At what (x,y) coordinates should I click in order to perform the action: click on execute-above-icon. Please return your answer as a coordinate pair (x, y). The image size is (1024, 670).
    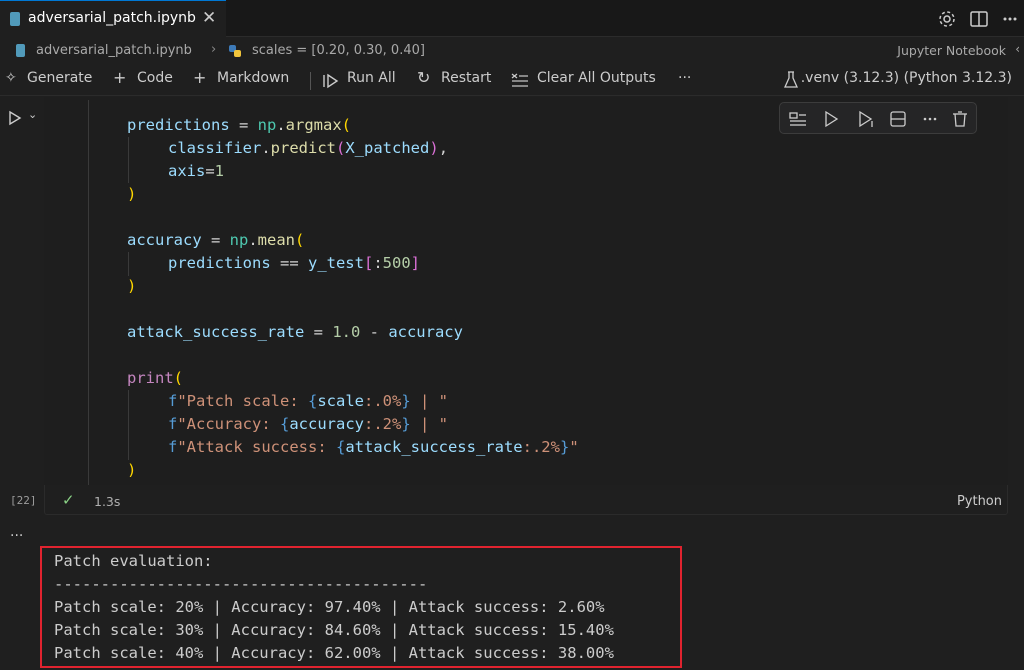
    Looking at the image, I should click on (798, 119).